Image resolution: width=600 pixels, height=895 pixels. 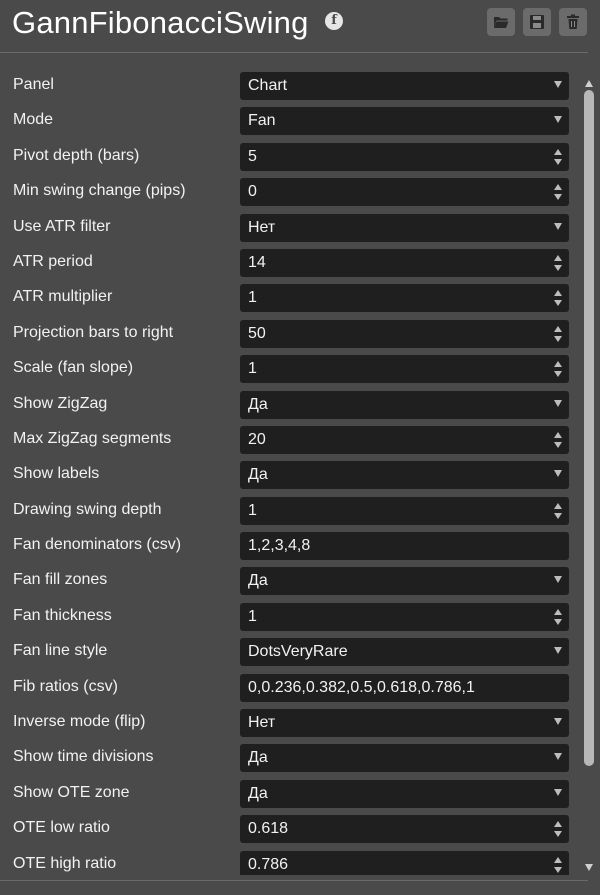 What do you see at coordinates (589, 428) in the screenshot?
I see `scroll-thumb` at bounding box center [589, 428].